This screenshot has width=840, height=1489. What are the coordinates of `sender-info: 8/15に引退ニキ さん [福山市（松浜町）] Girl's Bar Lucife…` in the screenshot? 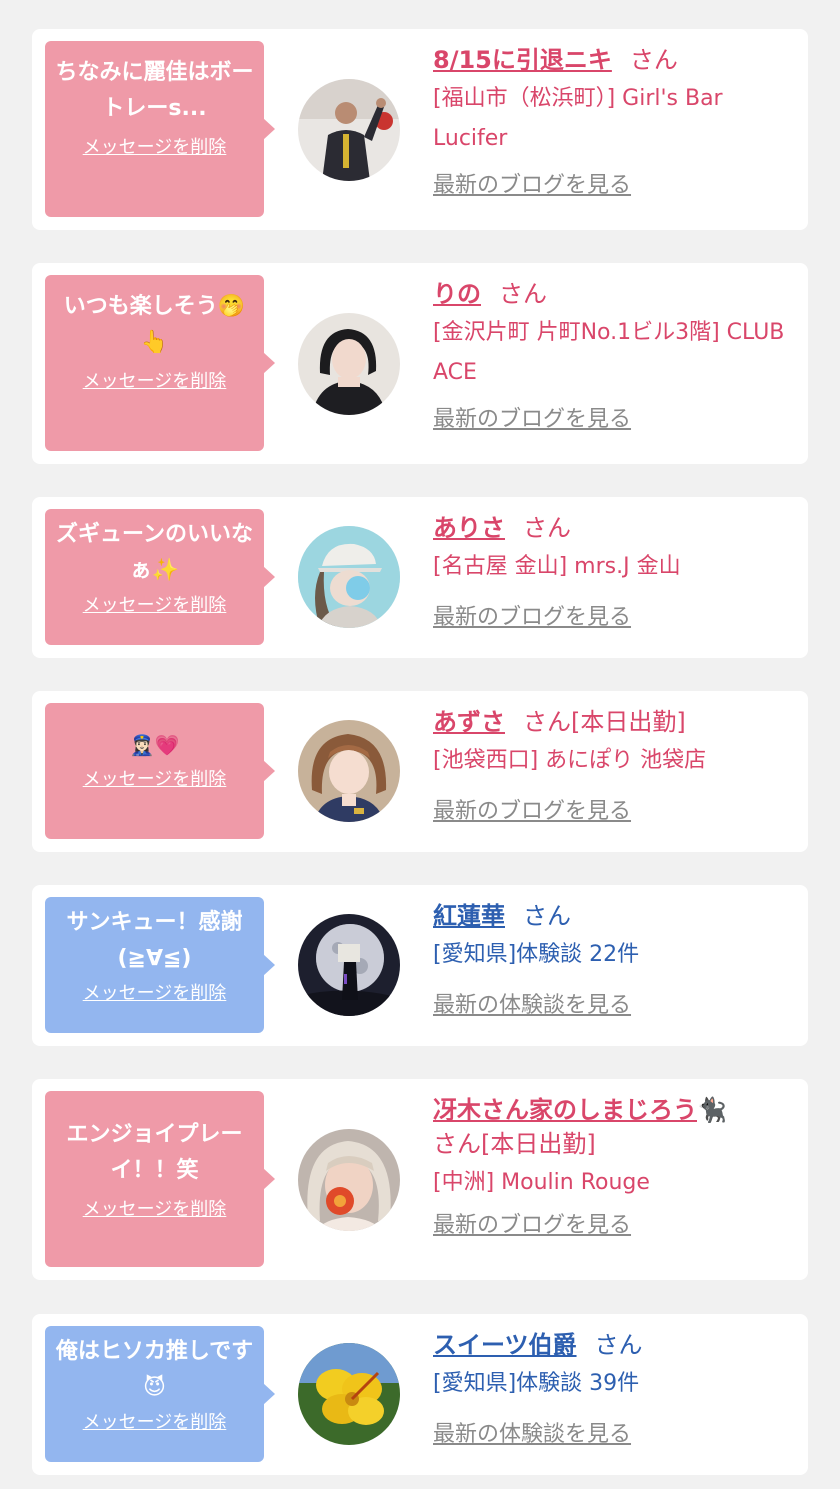 It's located at (611, 121).